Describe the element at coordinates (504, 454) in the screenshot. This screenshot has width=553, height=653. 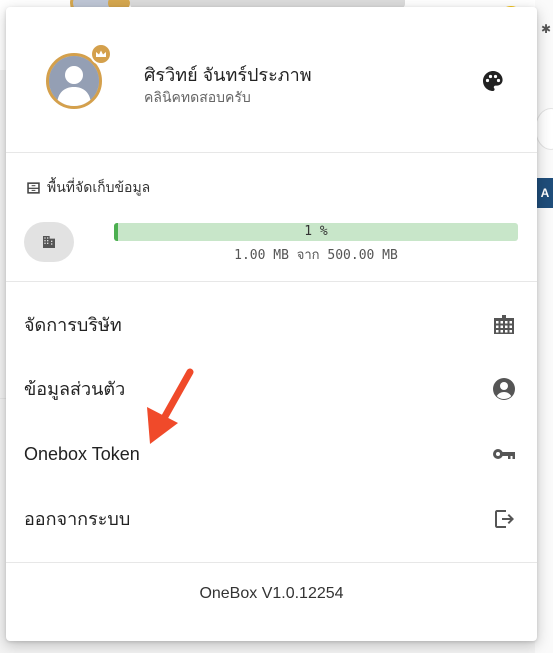
I see `key-icon` at that location.